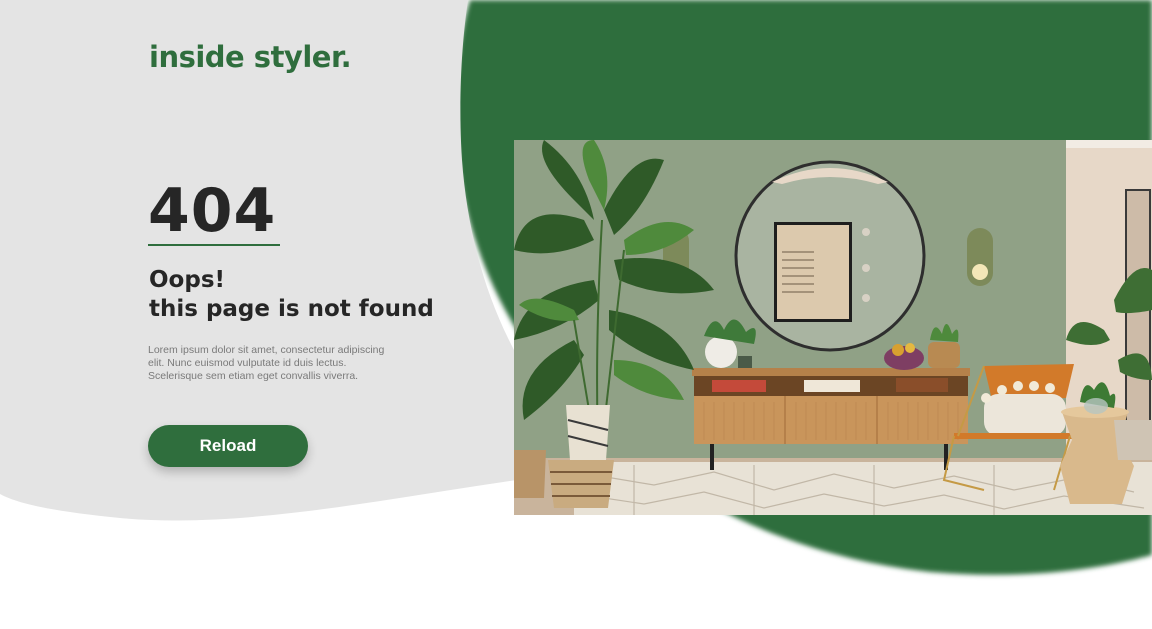 The image size is (1152, 629). Describe the element at coordinates (250, 57) in the screenshot. I see `brand-logo: inside styler.` at that location.